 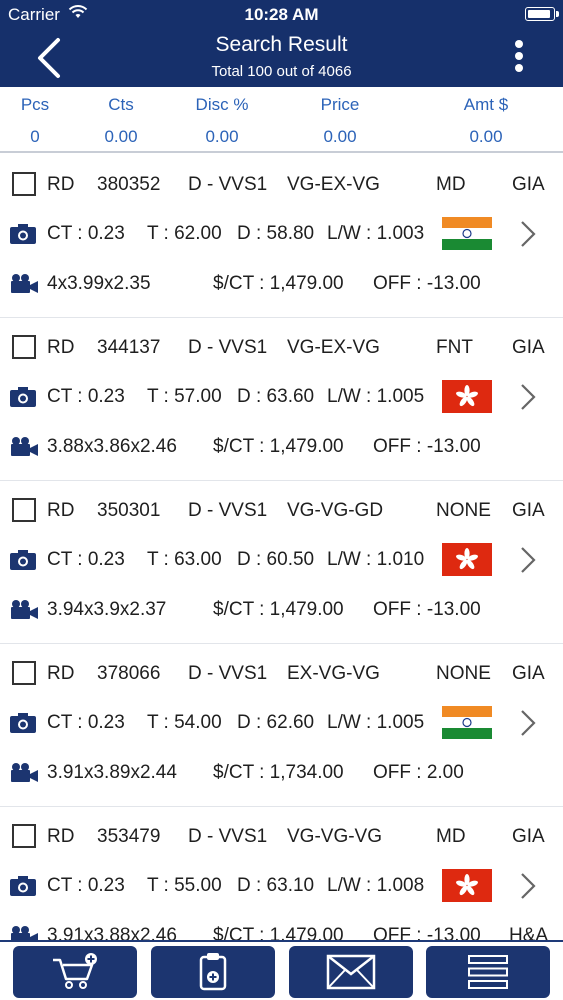 I want to click on summary-label: Price, so click(x=340, y=104).